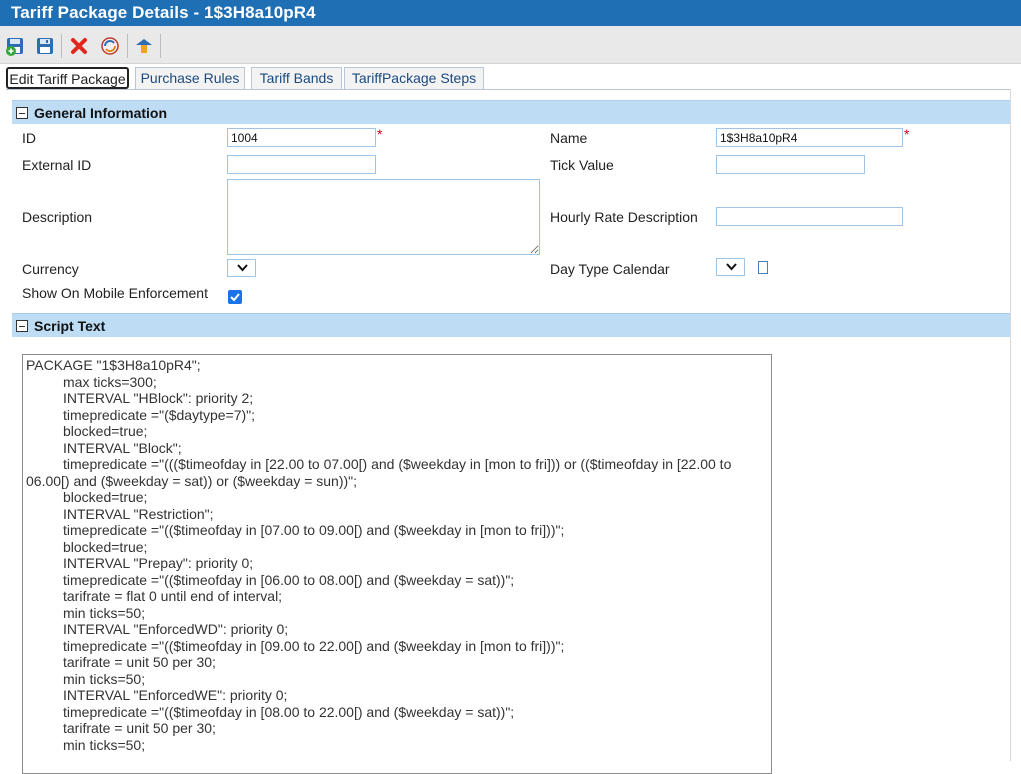 This screenshot has height=774, width=1021. Describe the element at coordinates (510, 45) in the screenshot. I see `toolbar` at that location.